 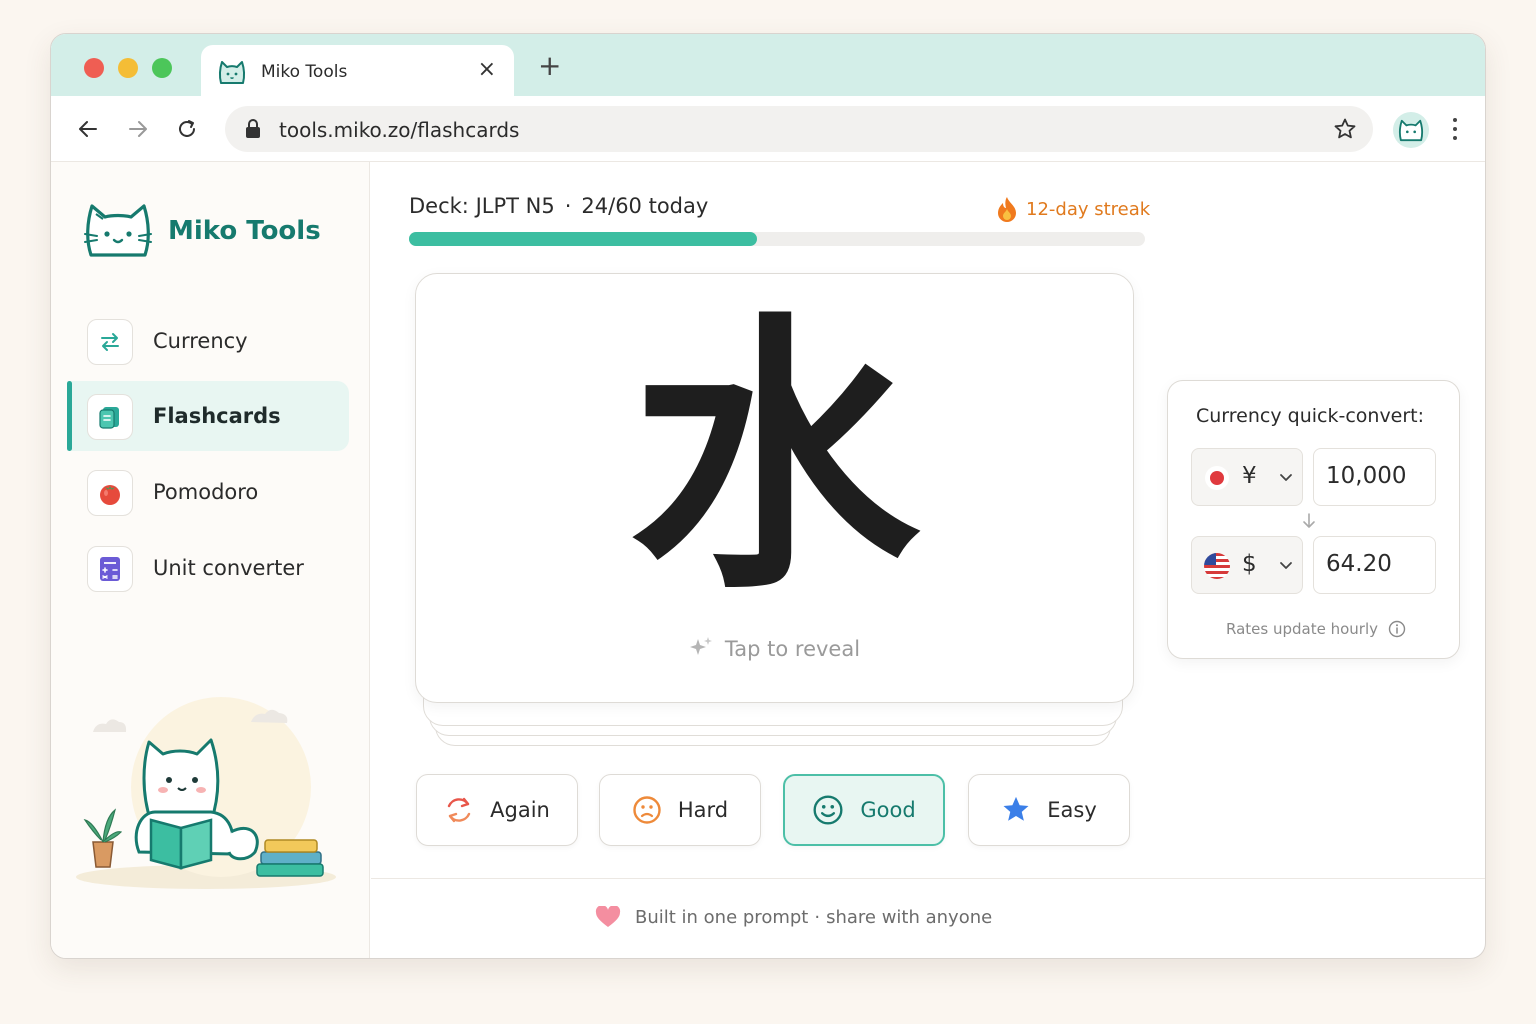 I want to click on sidebar-item-label: Unit converter, so click(x=228, y=568).